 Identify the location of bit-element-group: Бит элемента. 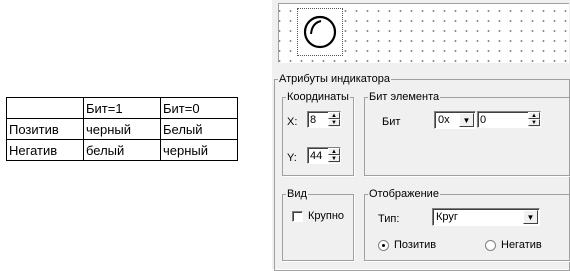
(467, 134).